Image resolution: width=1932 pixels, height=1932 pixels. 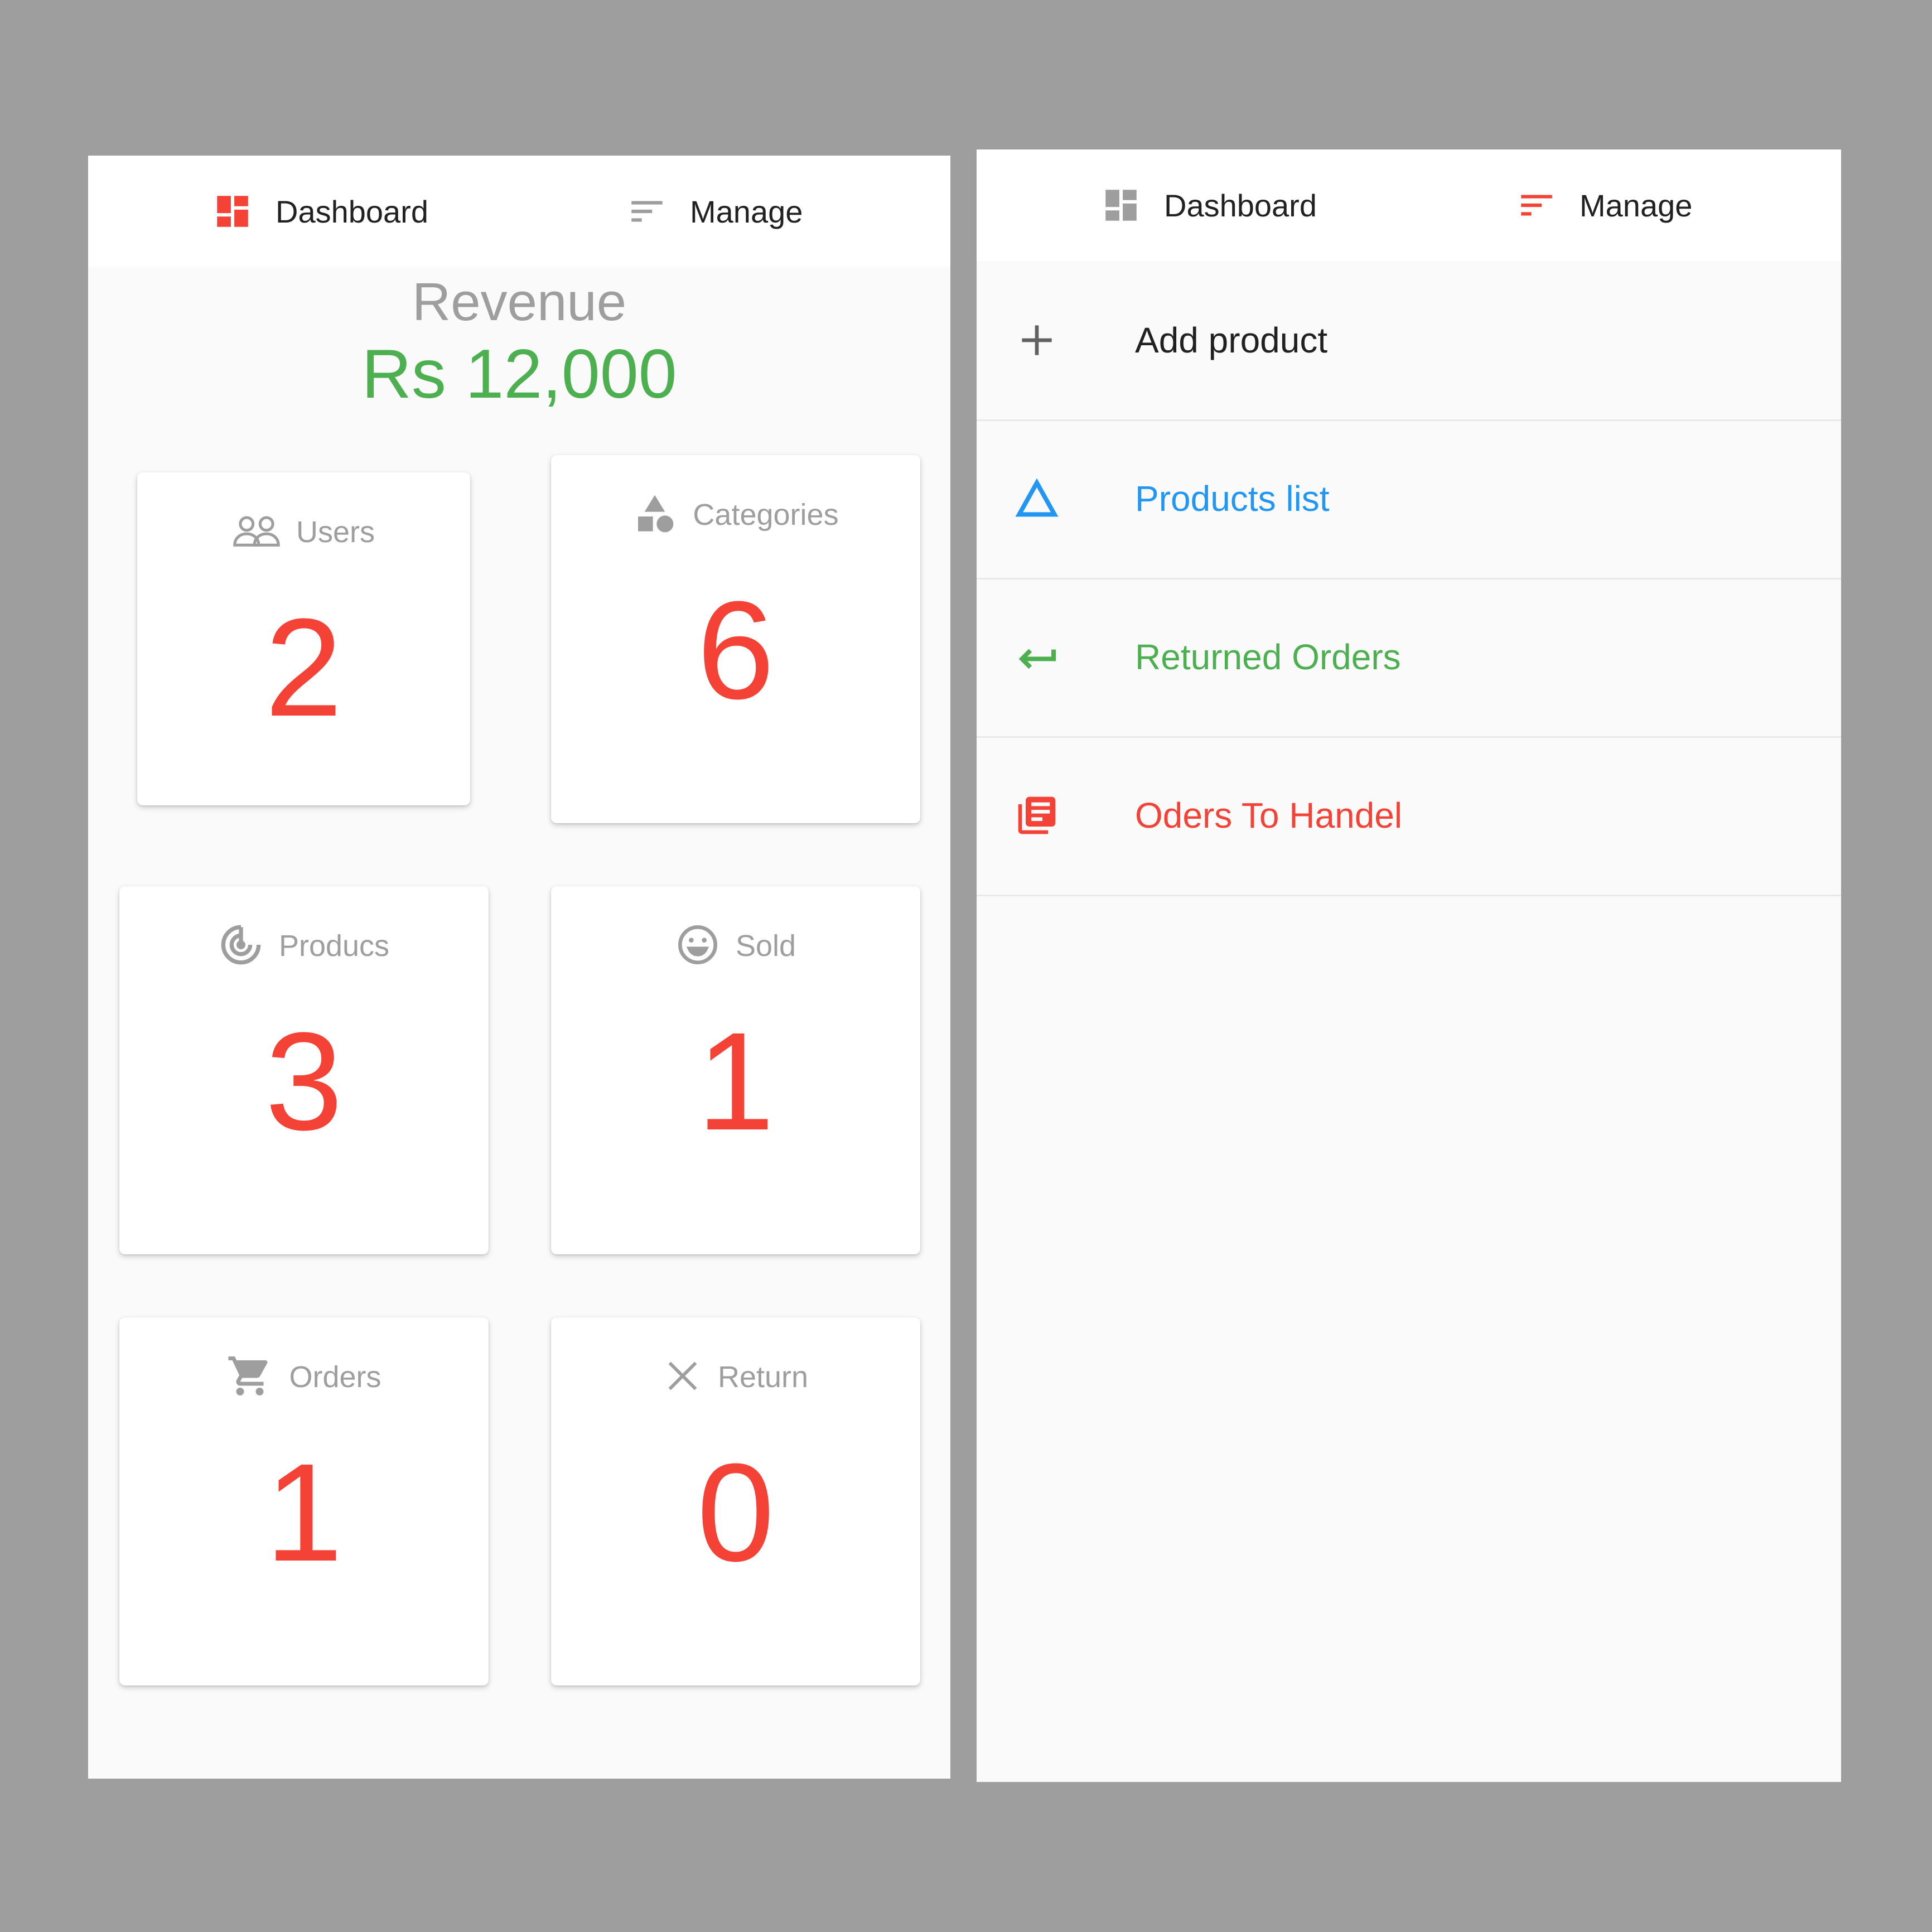 I want to click on close-icon, so click(x=682, y=1377).